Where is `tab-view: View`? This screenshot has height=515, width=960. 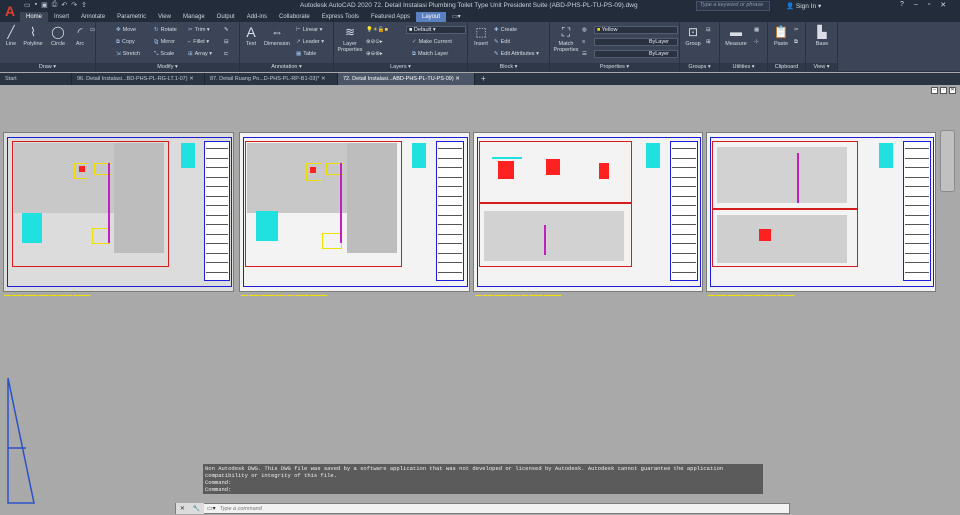
tab-view: View is located at coordinates (164, 17).